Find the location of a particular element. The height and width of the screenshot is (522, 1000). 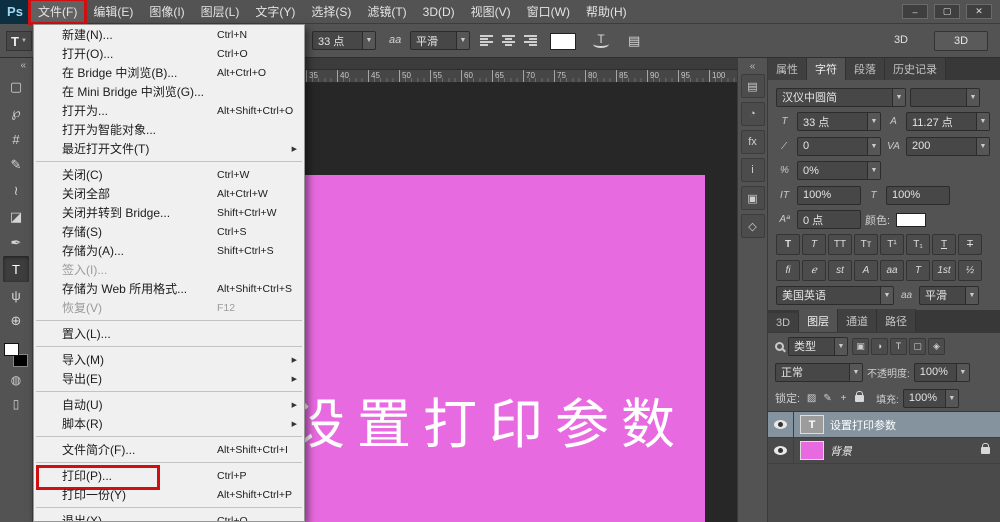

text-color-swatch is located at coordinates (563, 41).